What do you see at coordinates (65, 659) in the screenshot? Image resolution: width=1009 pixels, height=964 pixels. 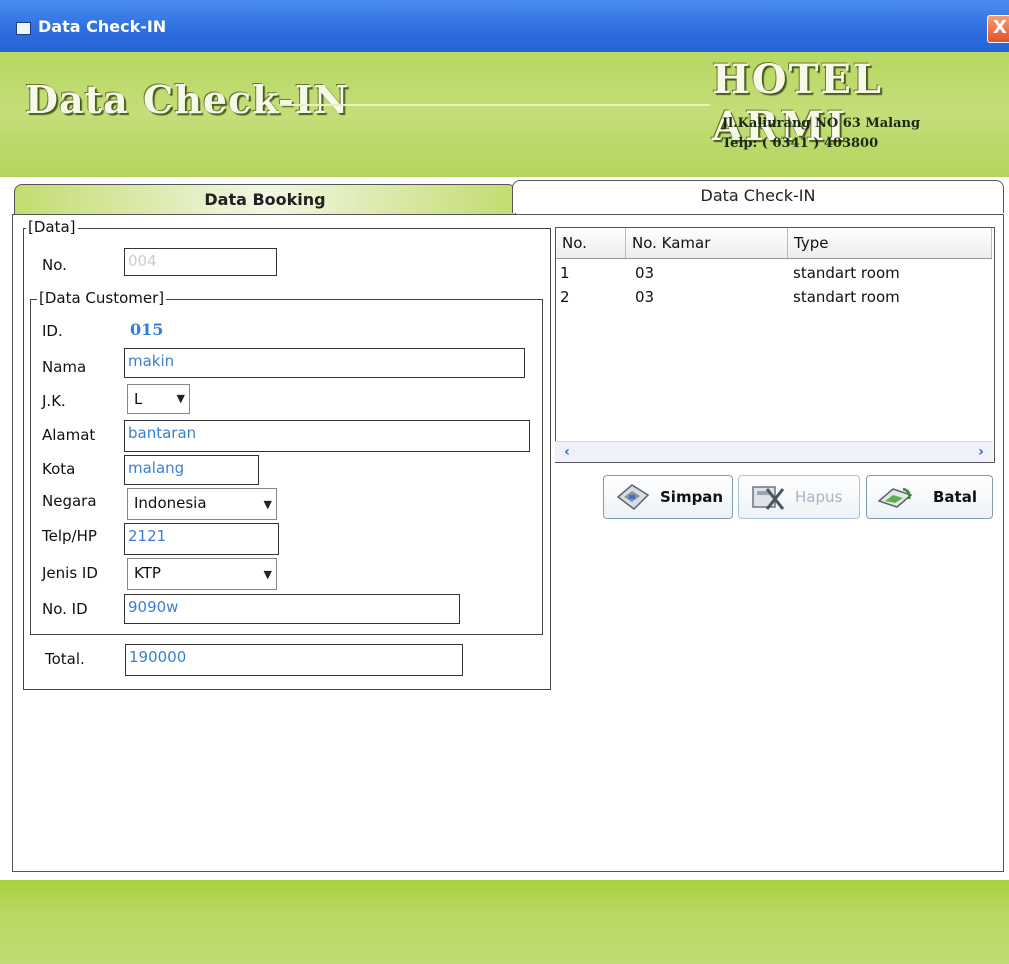 I see `total-label: Total.` at bounding box center [65, 659].